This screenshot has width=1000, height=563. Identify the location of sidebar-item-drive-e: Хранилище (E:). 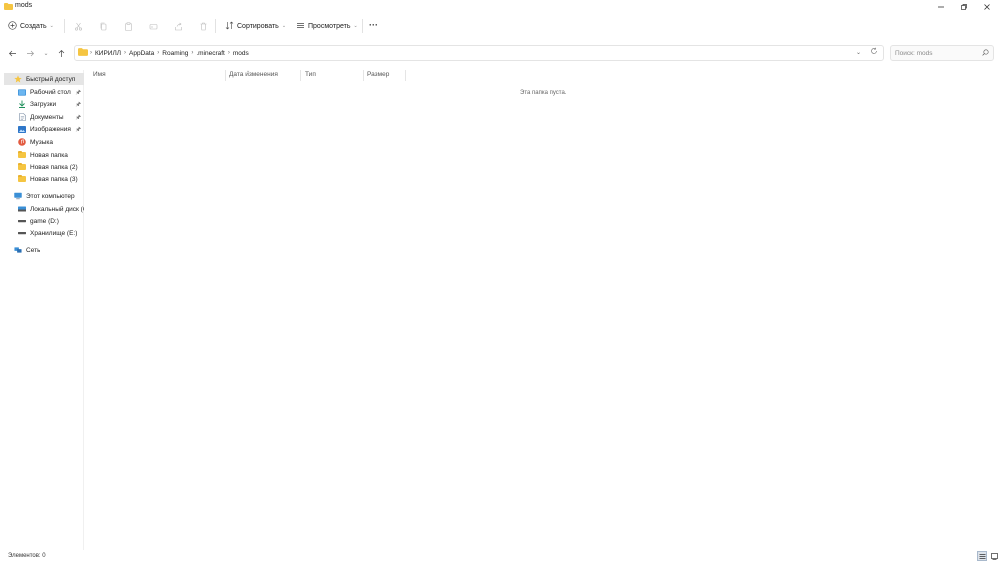
(44, 233).